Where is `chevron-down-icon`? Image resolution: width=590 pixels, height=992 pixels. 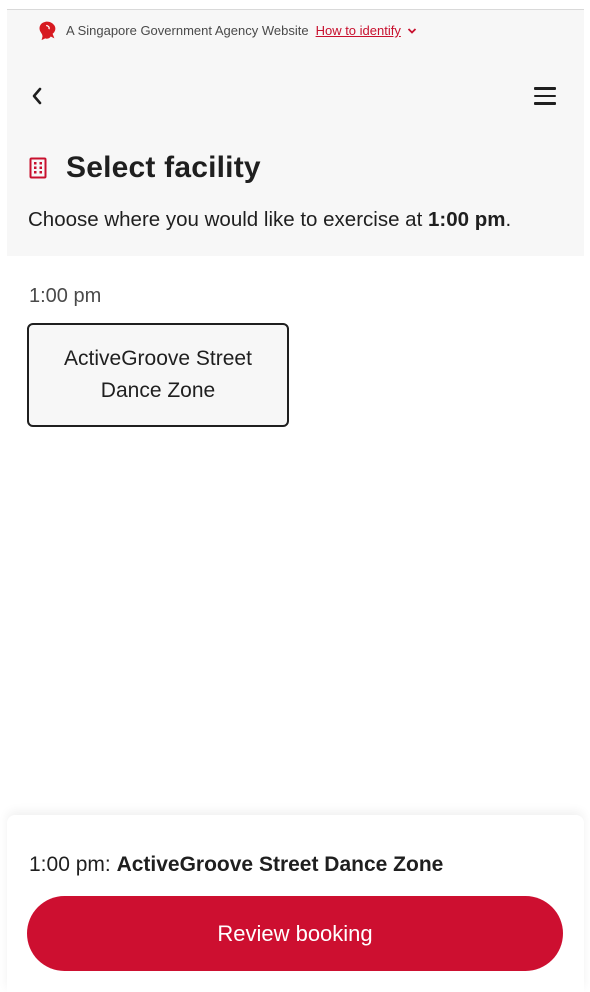
chevron-down-icon is located at coordinates (411, 30).